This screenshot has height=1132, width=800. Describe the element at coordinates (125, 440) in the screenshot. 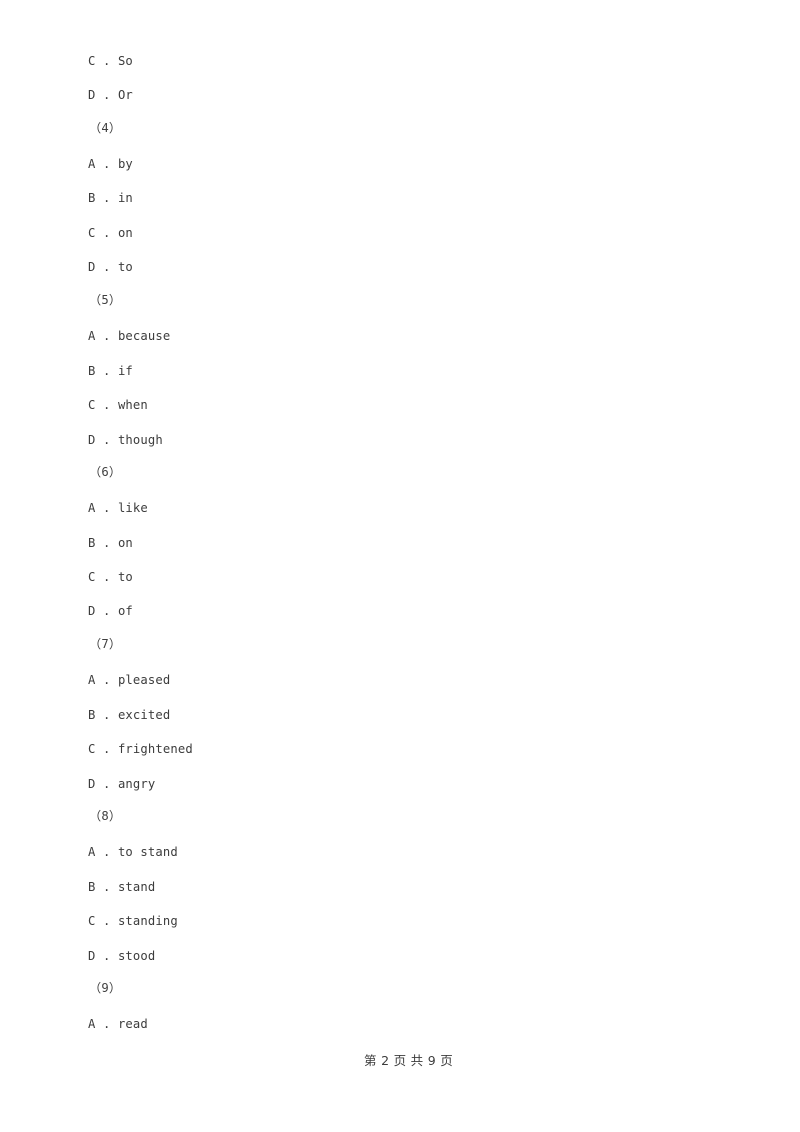

I see `answer-option-line: D . though` at that location.